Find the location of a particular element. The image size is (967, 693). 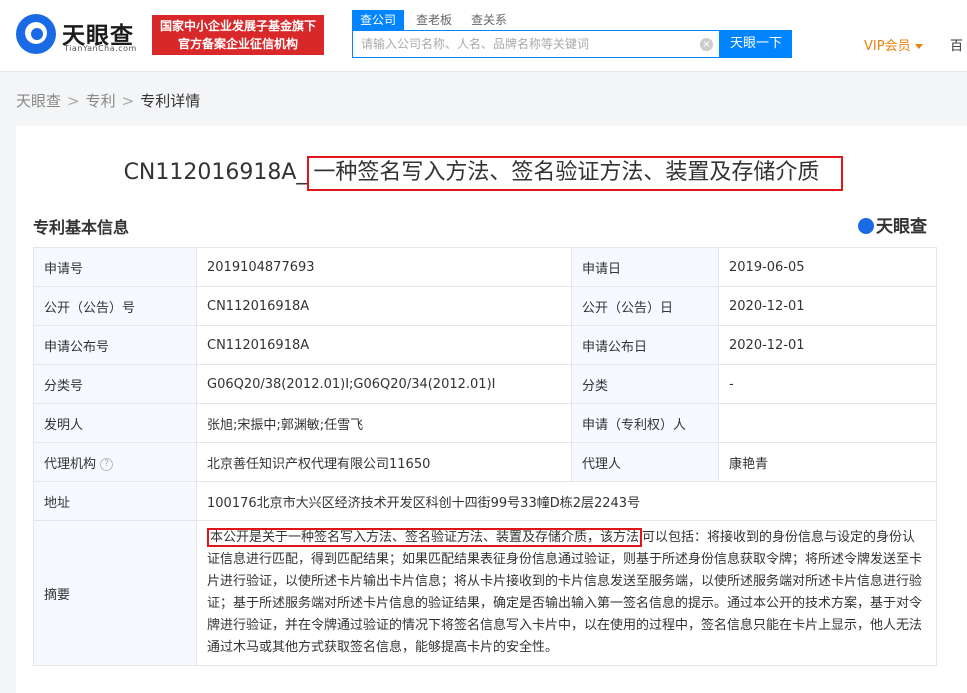

value-cell: 2019-06-05 is located at coordinates (827, 267).